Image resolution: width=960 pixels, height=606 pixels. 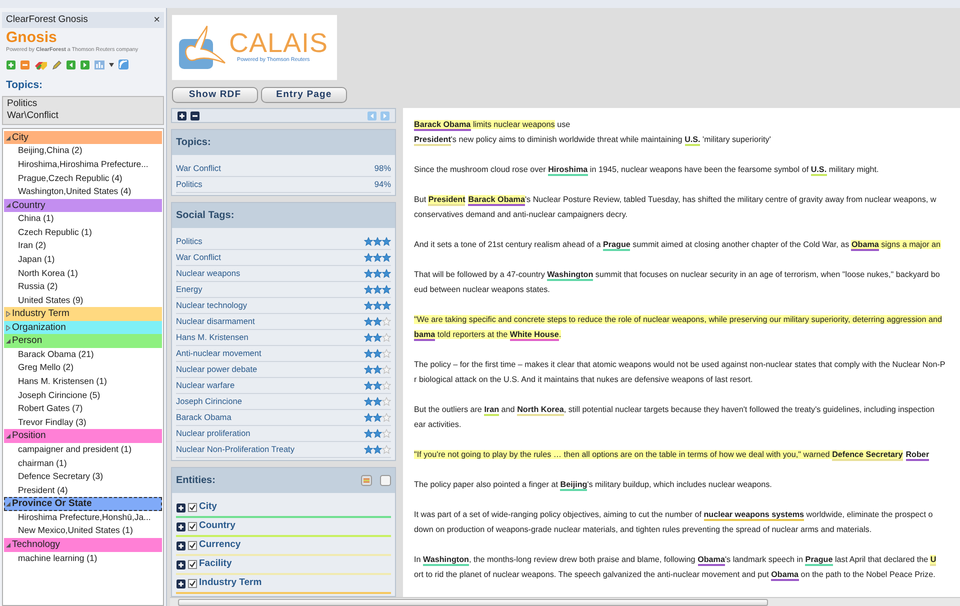 I want to click on tag-link: Nuclear warfare, so click(x=205, y=385).